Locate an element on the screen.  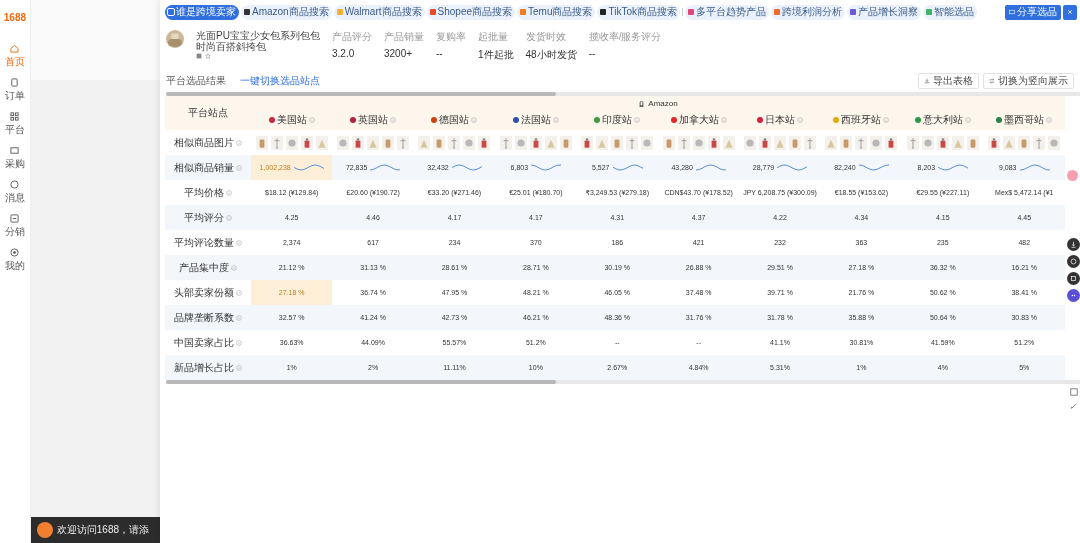
product-title: 光面PU宝宝少女包系列包包时尚百搭斜挎包 is located at coordinates (258, 41).